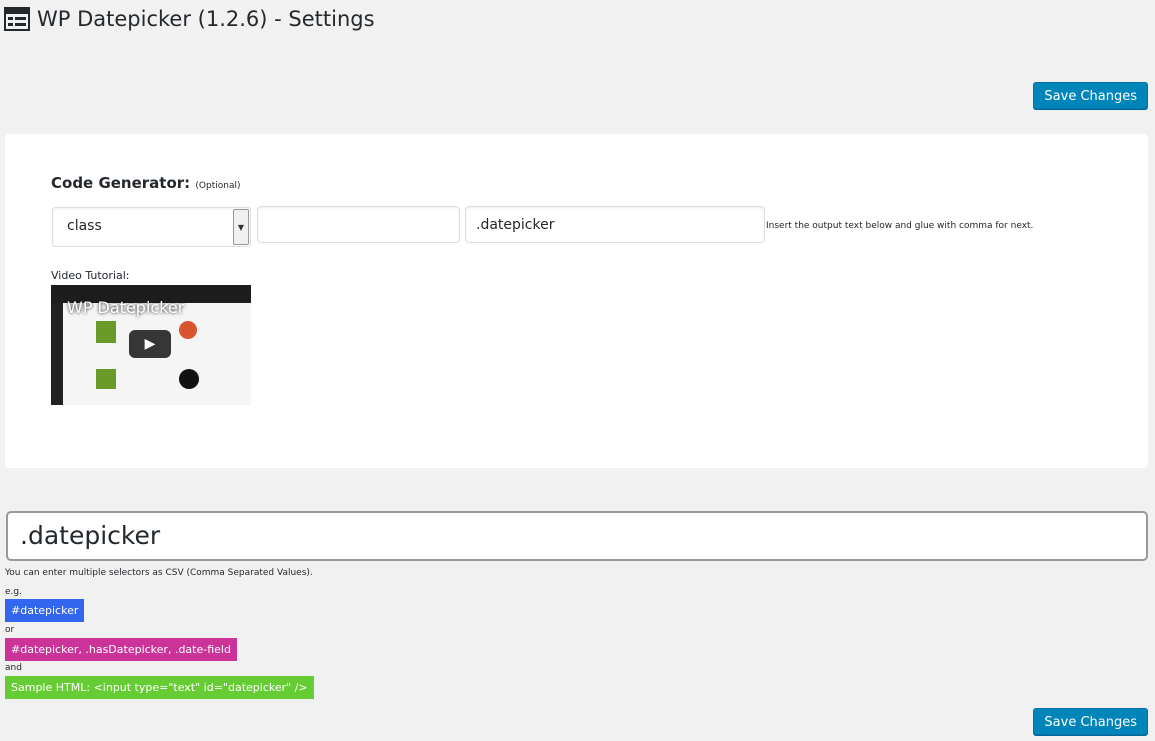  I want to click on and-label: and, so click(13, 668).